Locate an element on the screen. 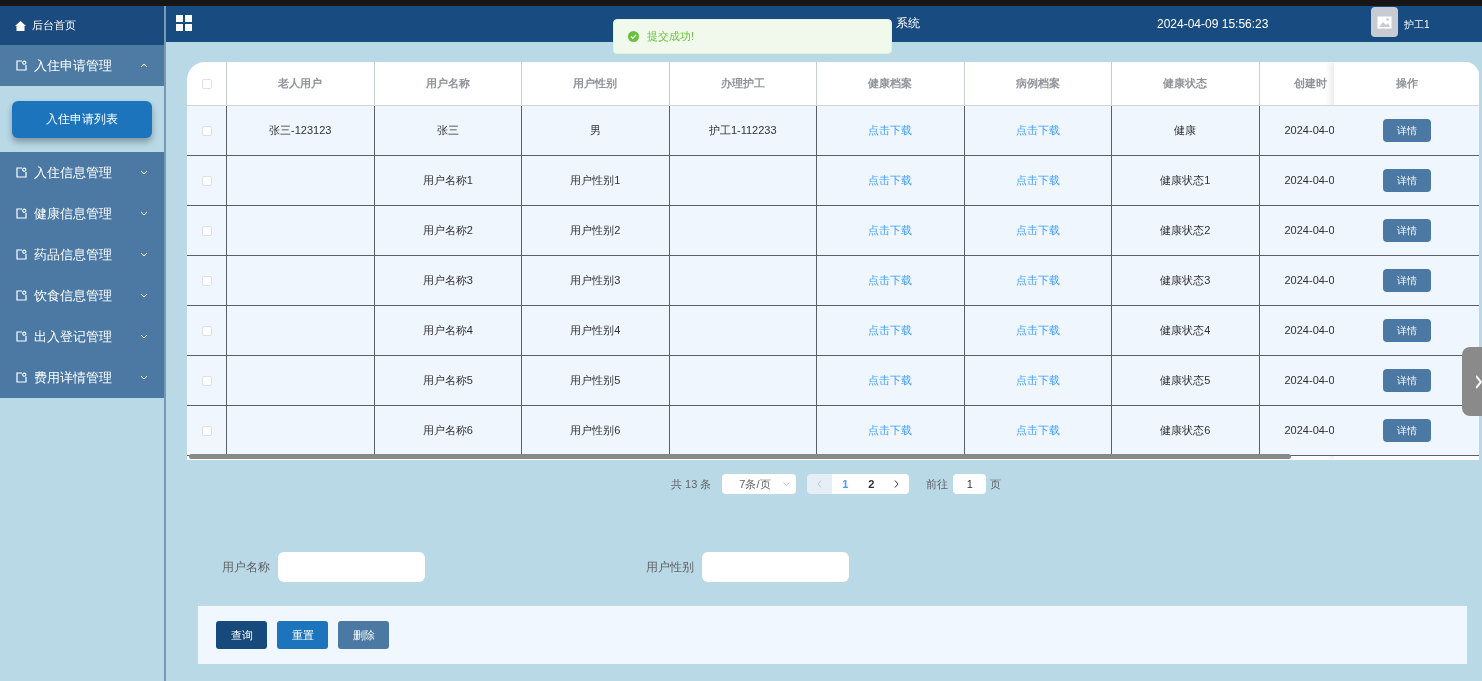 The image size is (1482, 681). column-header: 老人用户 is located at coordinates (300, 84).